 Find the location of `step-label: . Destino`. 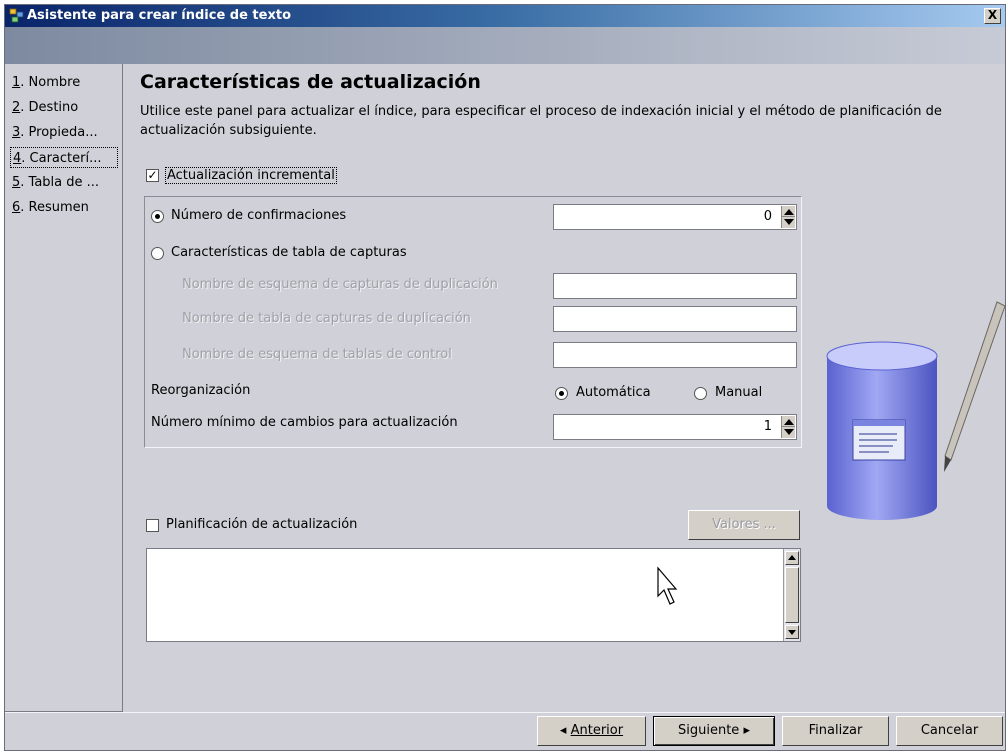

step-label: . Destino is located at coordinates (49, 107).